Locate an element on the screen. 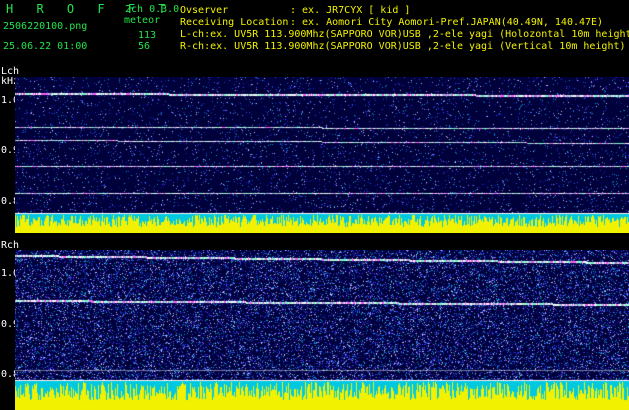 Image resolution: width=629 pixels, height=410 pixels. date-time: 25.06.22 01:00 is located at coordinates (45, 46).